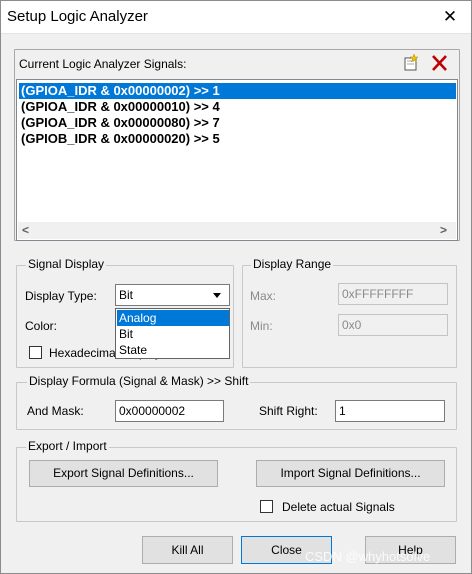 Image resolution: width=472 pixels, height=574 pixels. Describe the element at coordinates (393, 294) in the screenshot. I see `max-input: 0xFFFFFFFF` at that location.